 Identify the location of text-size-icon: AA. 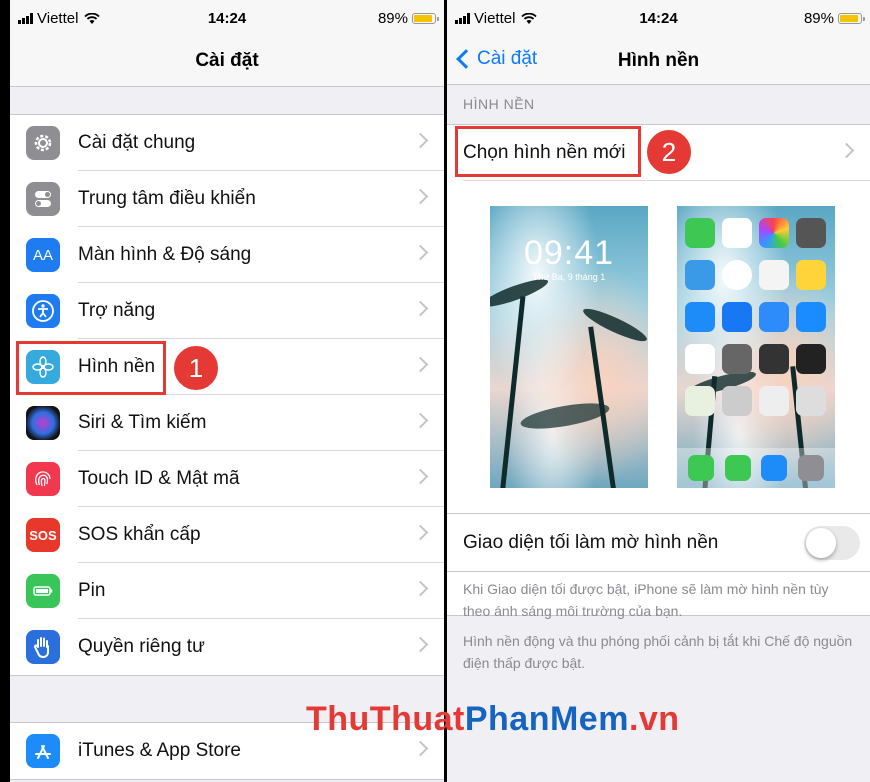
(43, 255).